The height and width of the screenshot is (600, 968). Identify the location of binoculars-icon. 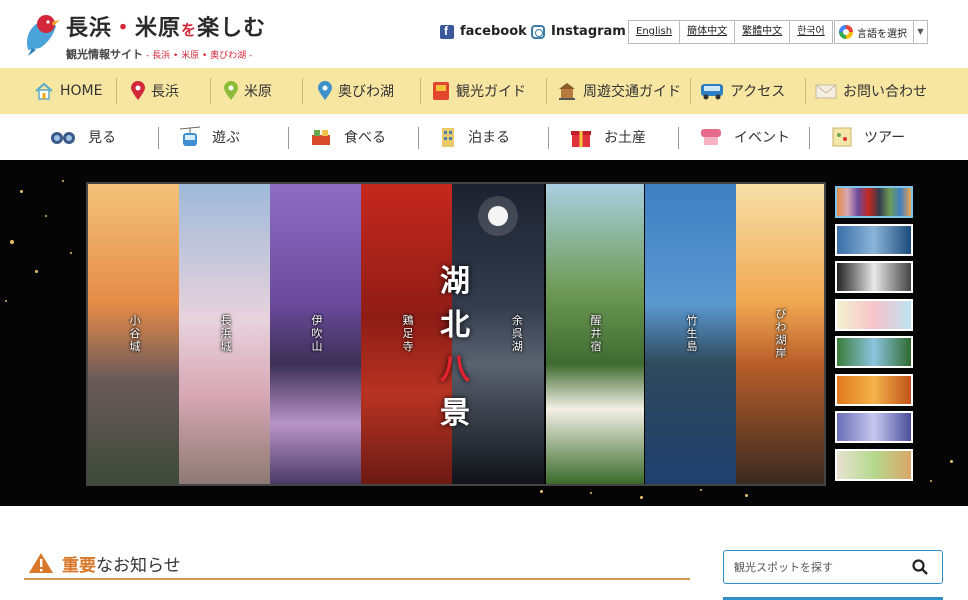
(63, 138).